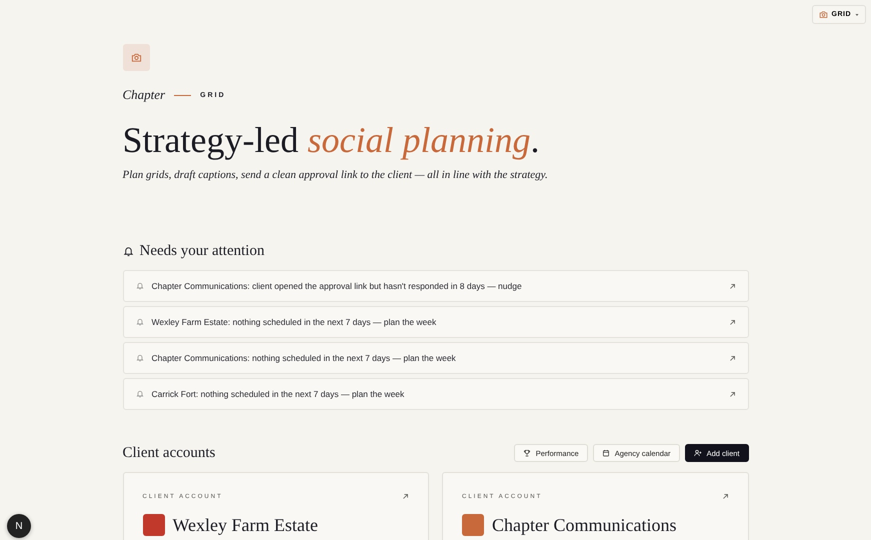  I want to click on alert-row: Carrick Fort: nothing scheduled in the next 7 days — plan the week, so click(435, 394).